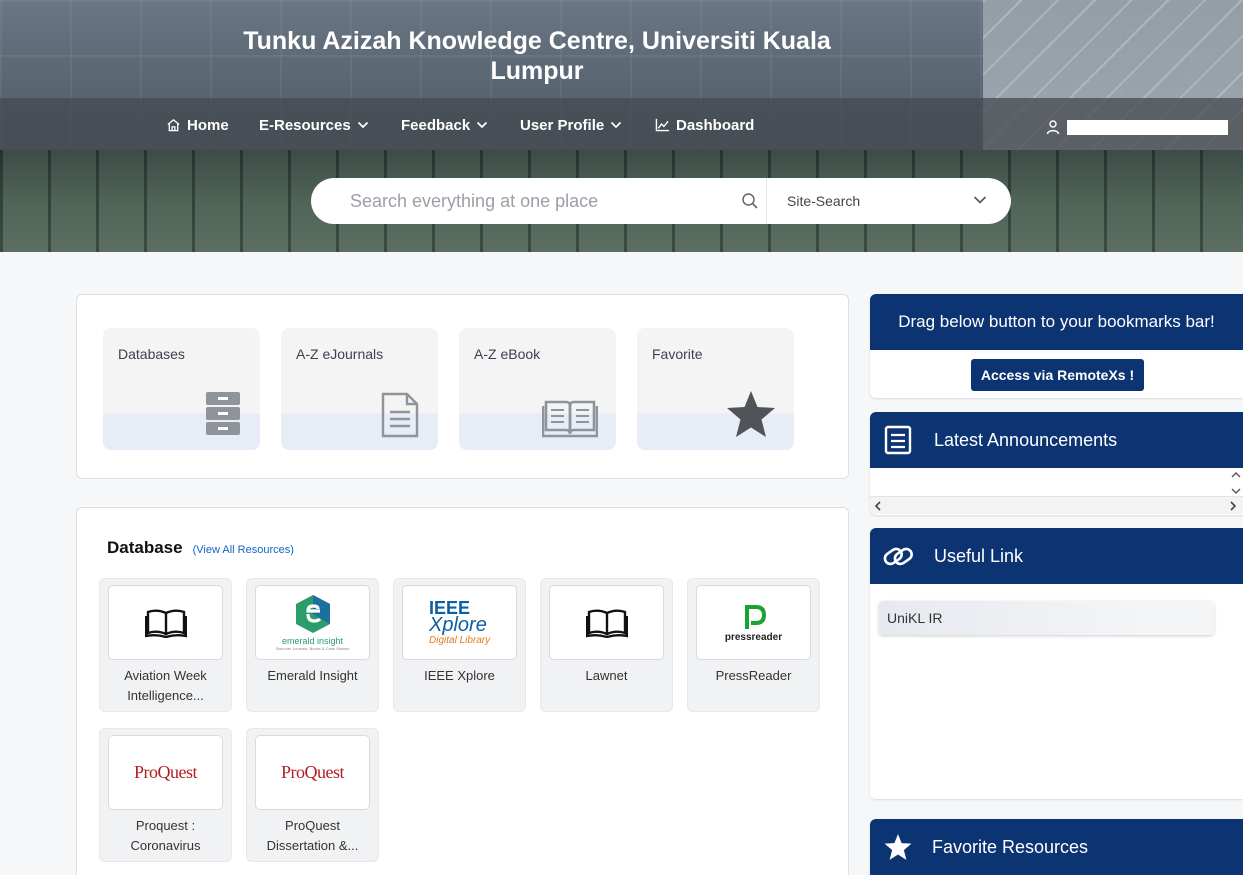  Describe the element at coordinates (1236, 483) in the screenshot. I see `scroll-arrows-icon` at that location.